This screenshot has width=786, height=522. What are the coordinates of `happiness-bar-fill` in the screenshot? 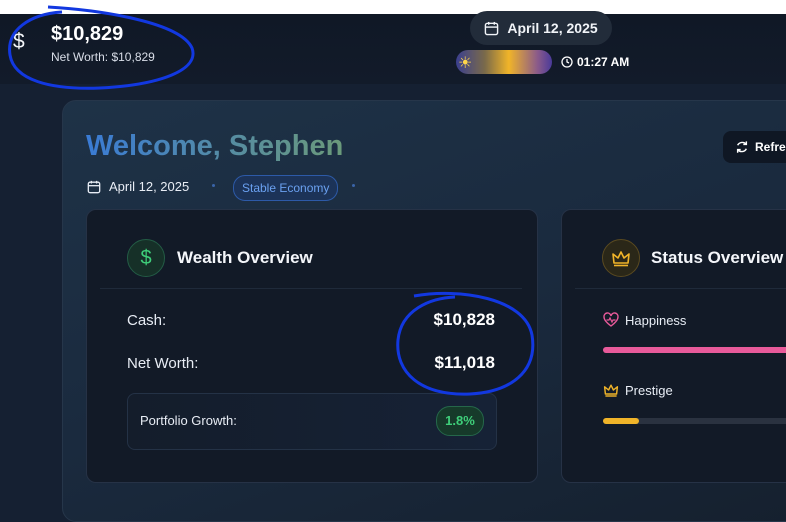 It's located at (694, 350).